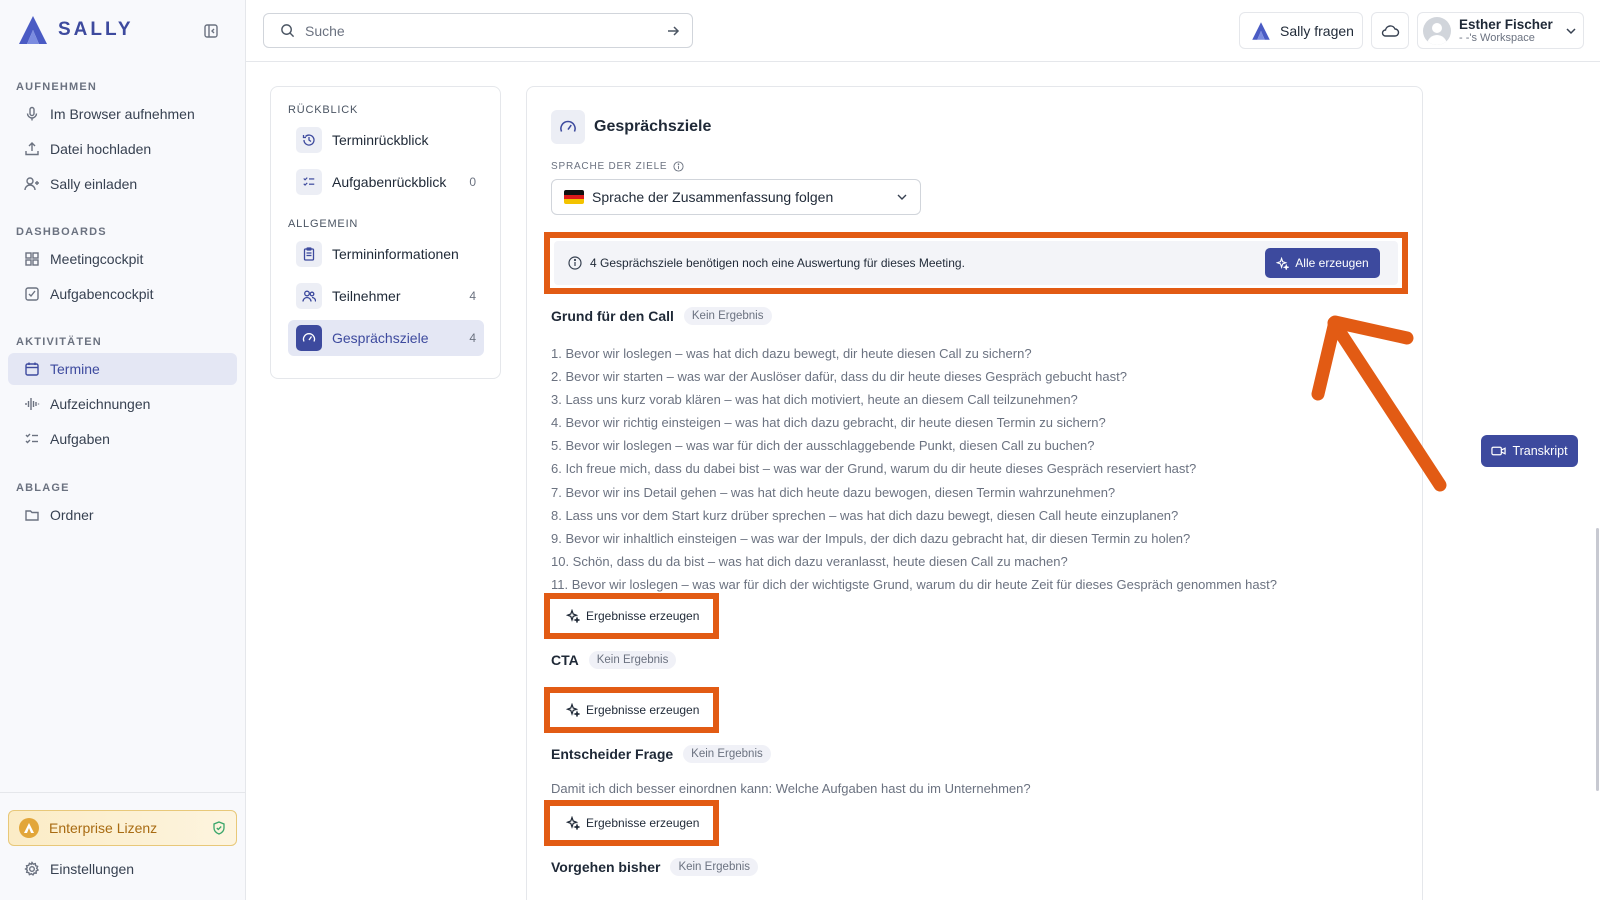  What do you see at coordinates (61, 232) in the screenshot?
I see `section-title-dashboards: DASHBOARDS` at bounding box center [61, 232].